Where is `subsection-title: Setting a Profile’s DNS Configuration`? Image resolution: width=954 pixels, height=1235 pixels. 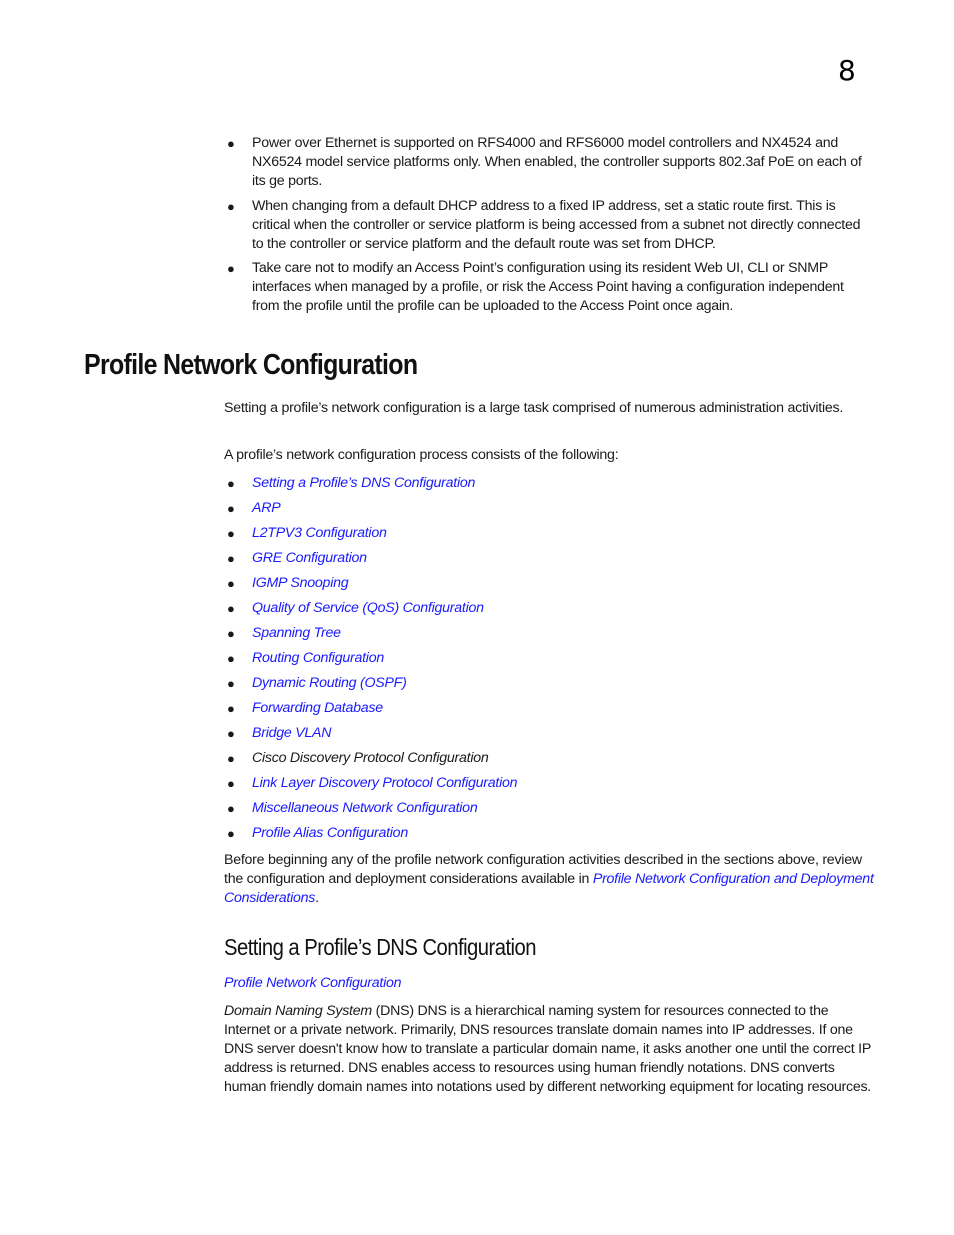 subsection-title: Setting a Profile’s DNS Configuration is located at coordinates (380, 947).